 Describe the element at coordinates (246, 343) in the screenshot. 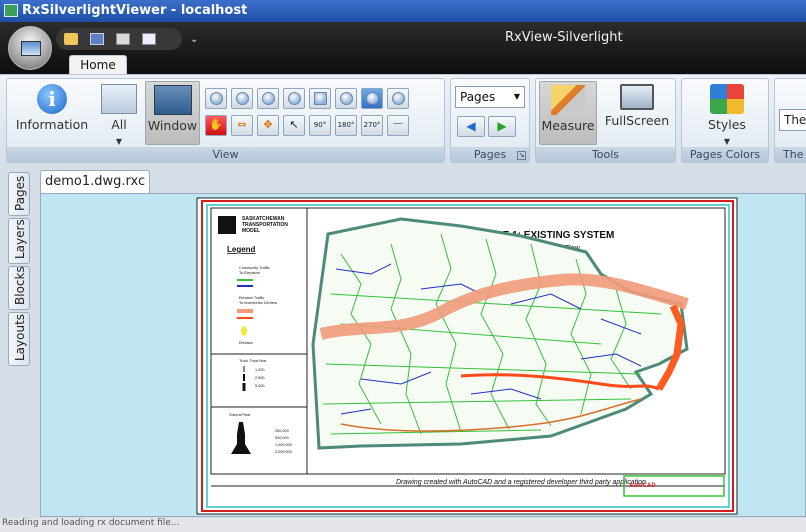

I see `legend-item-5: Elevator` at that location.